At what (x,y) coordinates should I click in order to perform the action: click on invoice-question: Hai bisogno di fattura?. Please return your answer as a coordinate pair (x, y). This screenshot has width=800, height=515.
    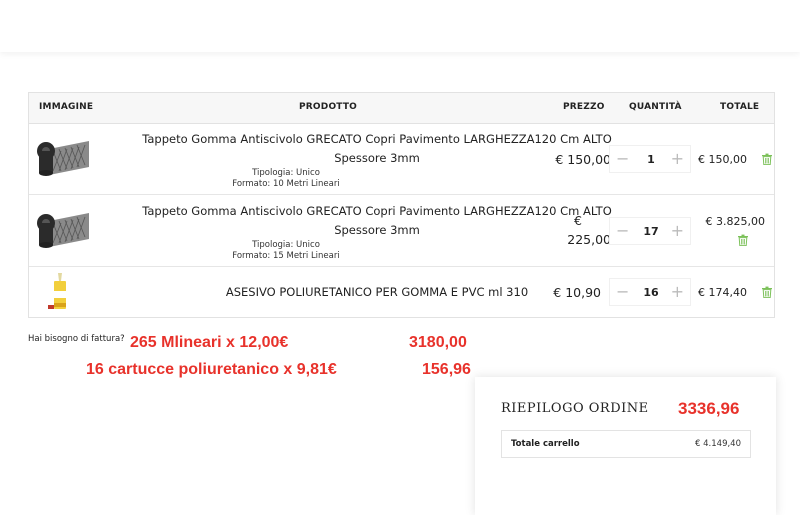
    Looking at the image, I should click on (76, 339).